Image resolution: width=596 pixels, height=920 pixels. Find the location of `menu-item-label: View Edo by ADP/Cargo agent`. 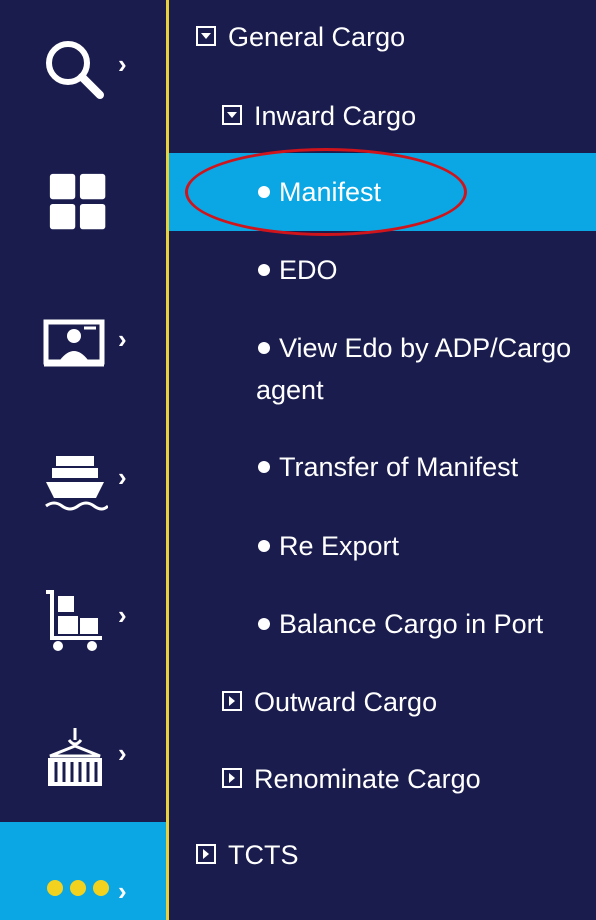

menu-item-label: View Edo by ADP/Cargo agent is located at coordinates (414, 369).